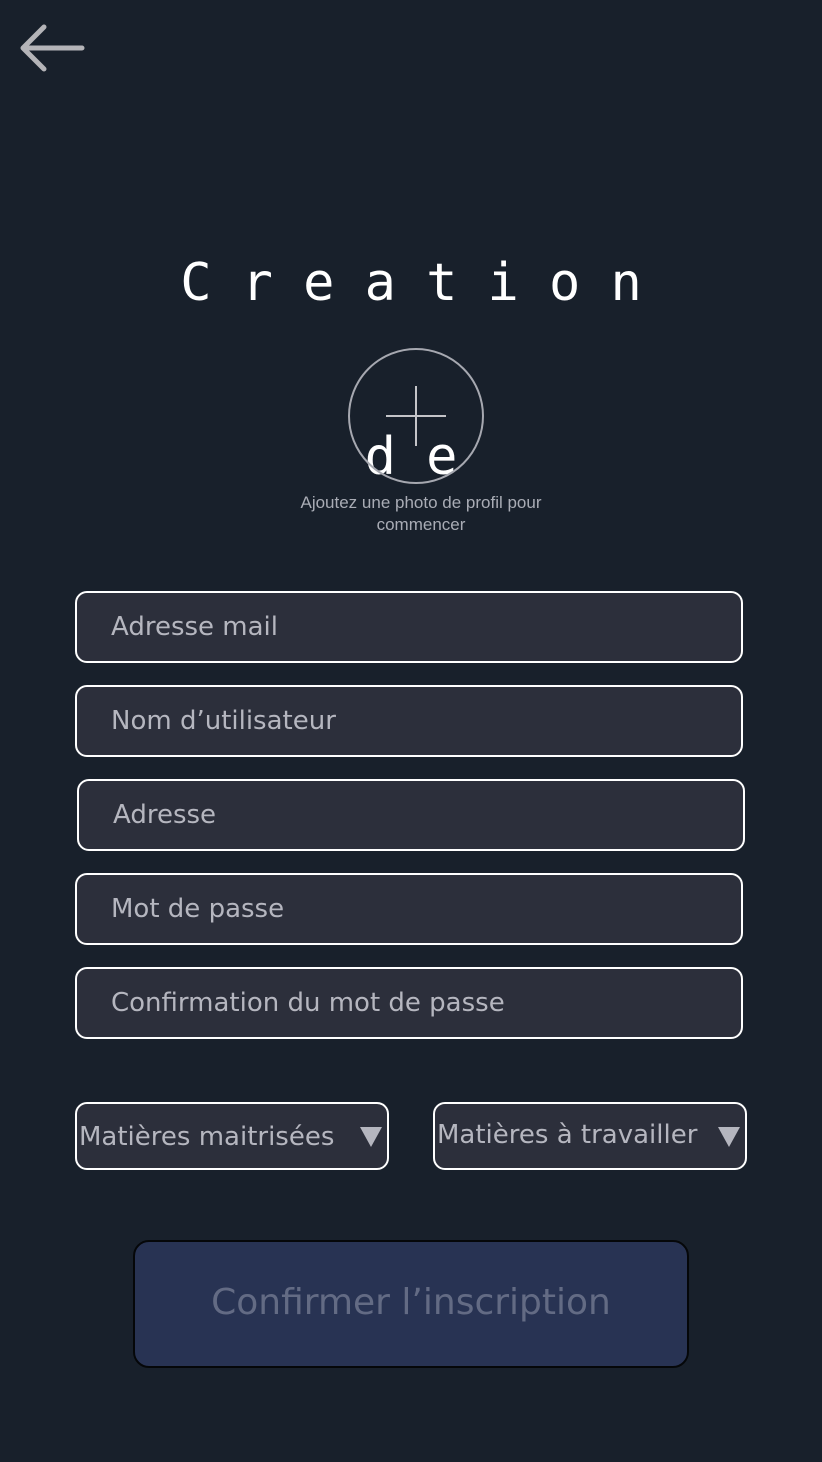 The image size is (822, 1462). I want to click on subjects-to-work-select: Matières à travailler, so click(590, 1136).